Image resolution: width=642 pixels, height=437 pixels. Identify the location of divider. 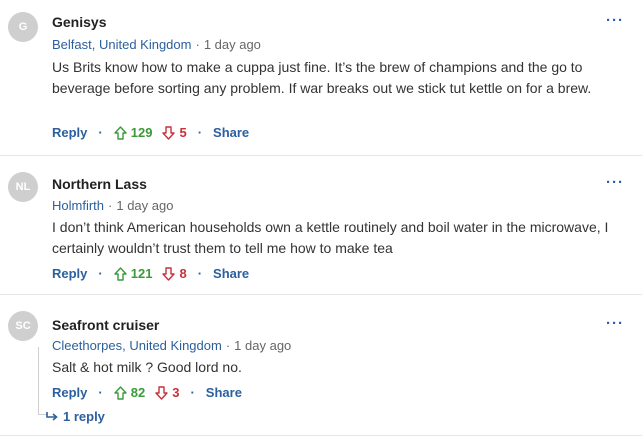
(321, 435).